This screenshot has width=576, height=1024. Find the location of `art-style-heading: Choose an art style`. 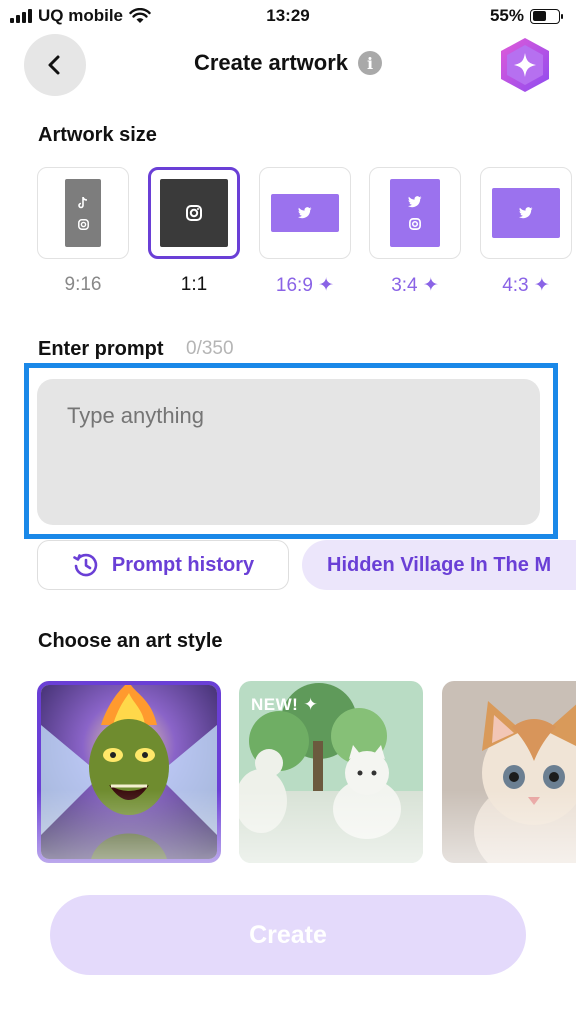

art-style-heading: Choose an art style is located at coordinates (130, 641).